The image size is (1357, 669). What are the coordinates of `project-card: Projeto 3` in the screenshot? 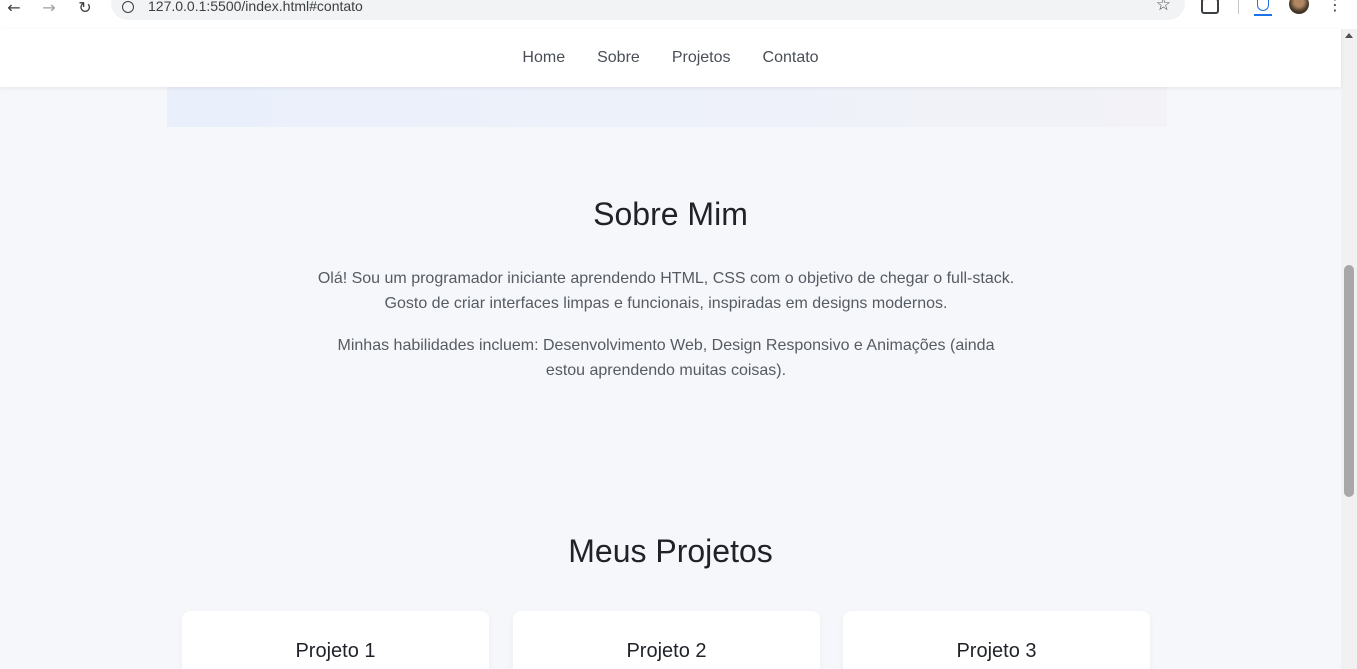 It's located at (996, 640).